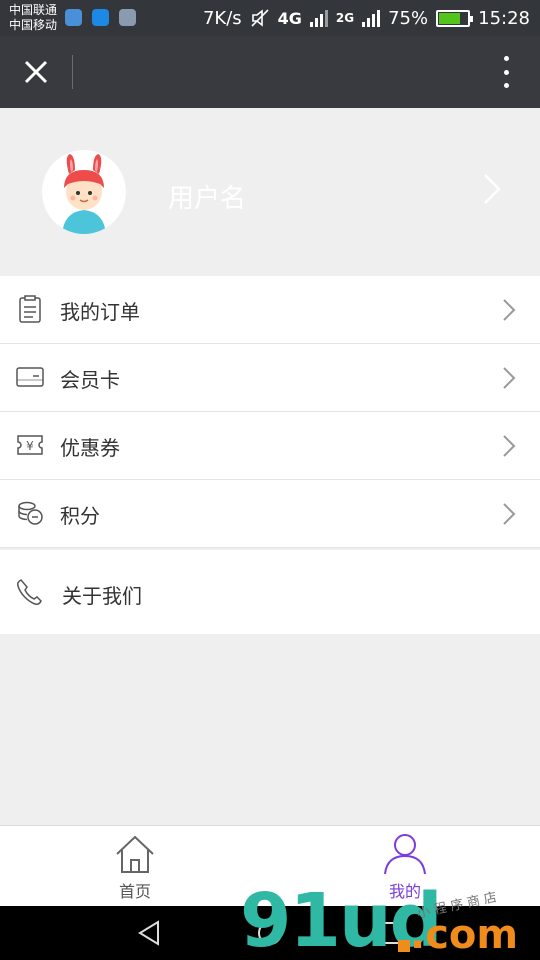 This screenshot has height=960, width=540. What do you see at coordinates (270, 514) in the screenshot?
I see `menu-item-points: 积分` at bounding box center [270, 514].